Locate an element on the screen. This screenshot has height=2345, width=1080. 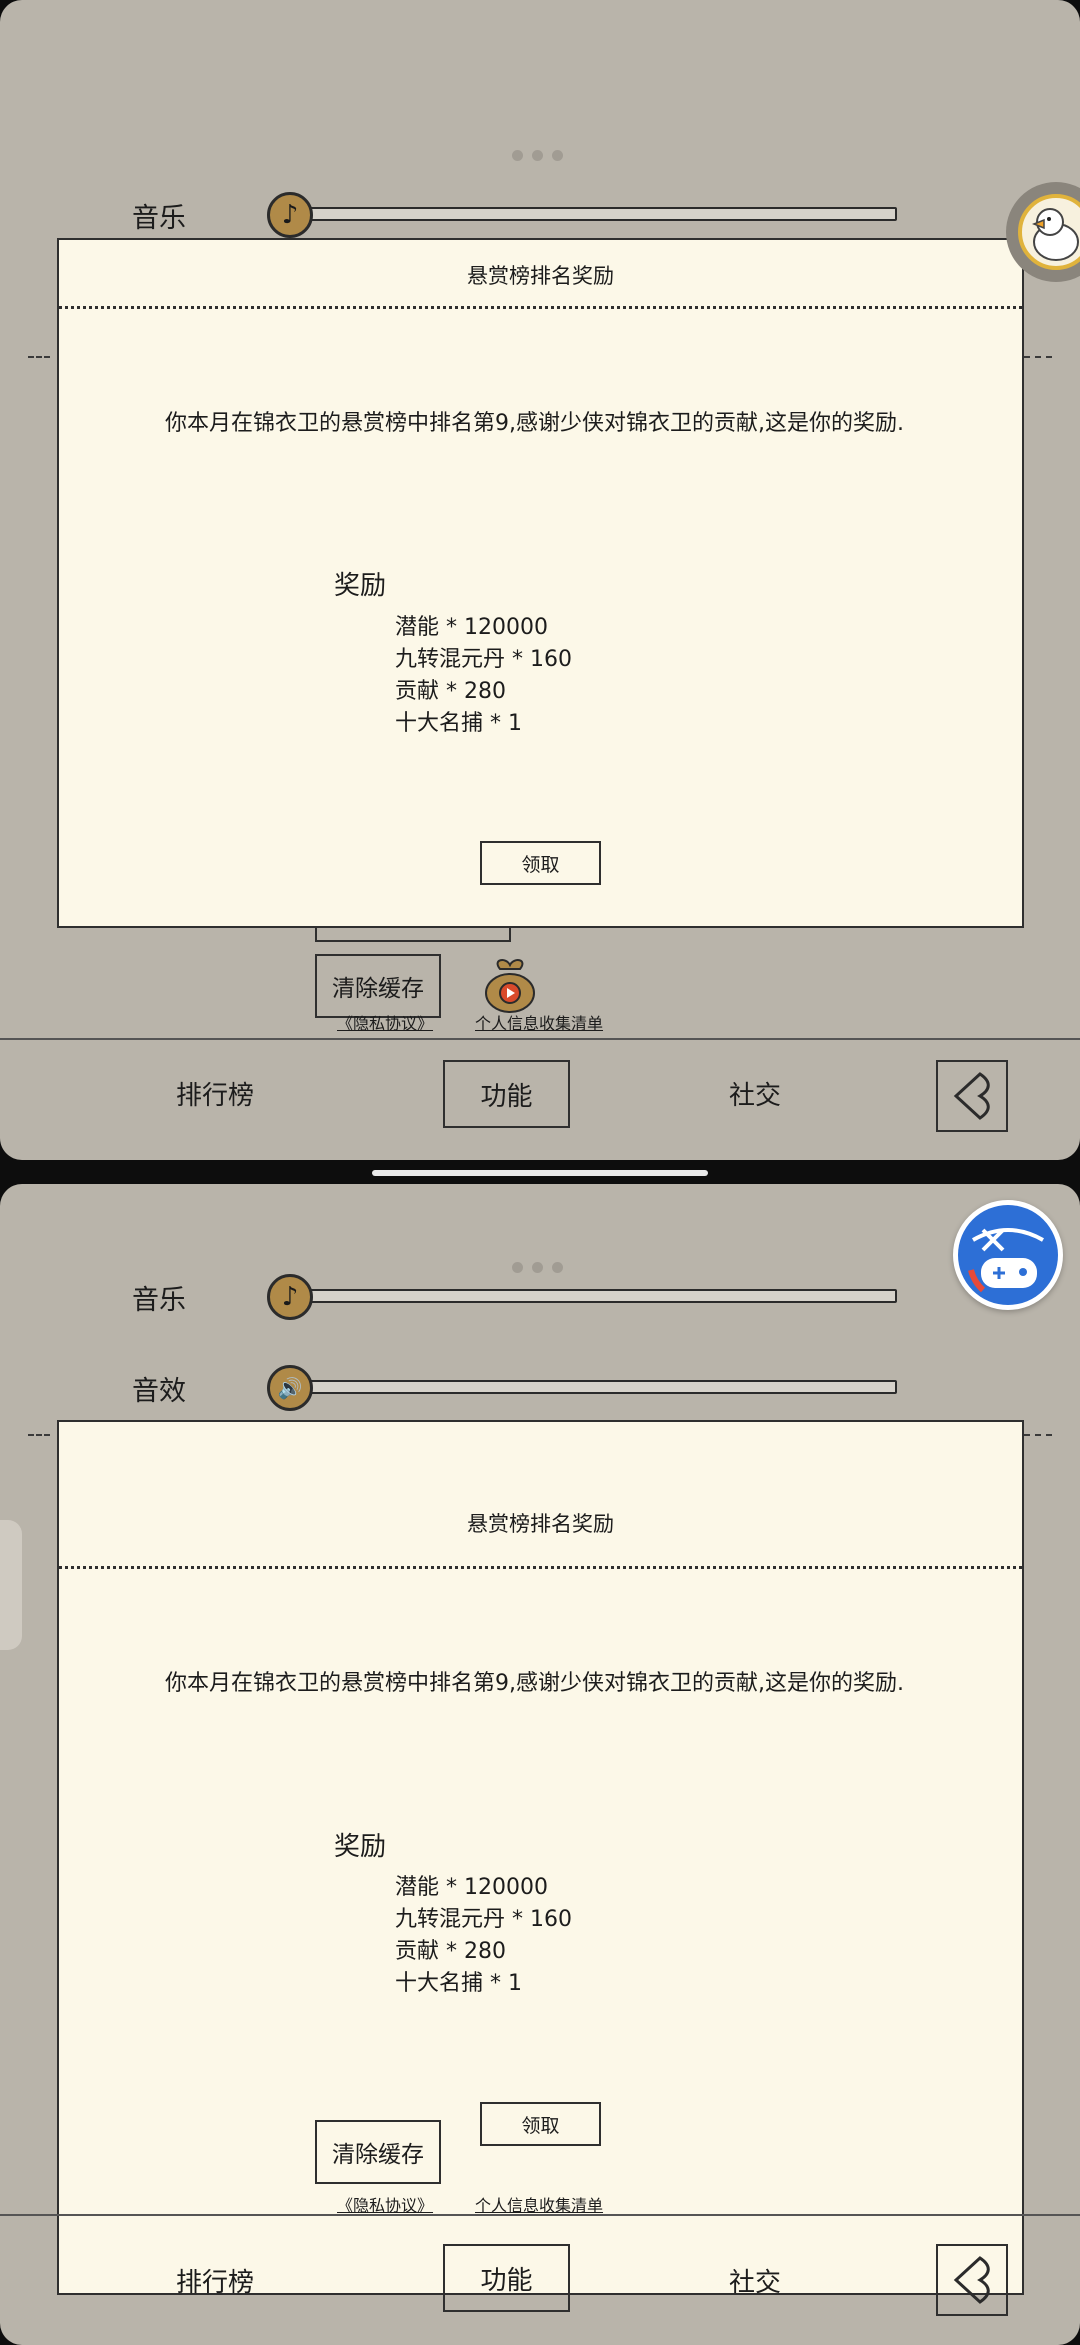
effect-label: 音效 is located at coordinates (159, 1391).